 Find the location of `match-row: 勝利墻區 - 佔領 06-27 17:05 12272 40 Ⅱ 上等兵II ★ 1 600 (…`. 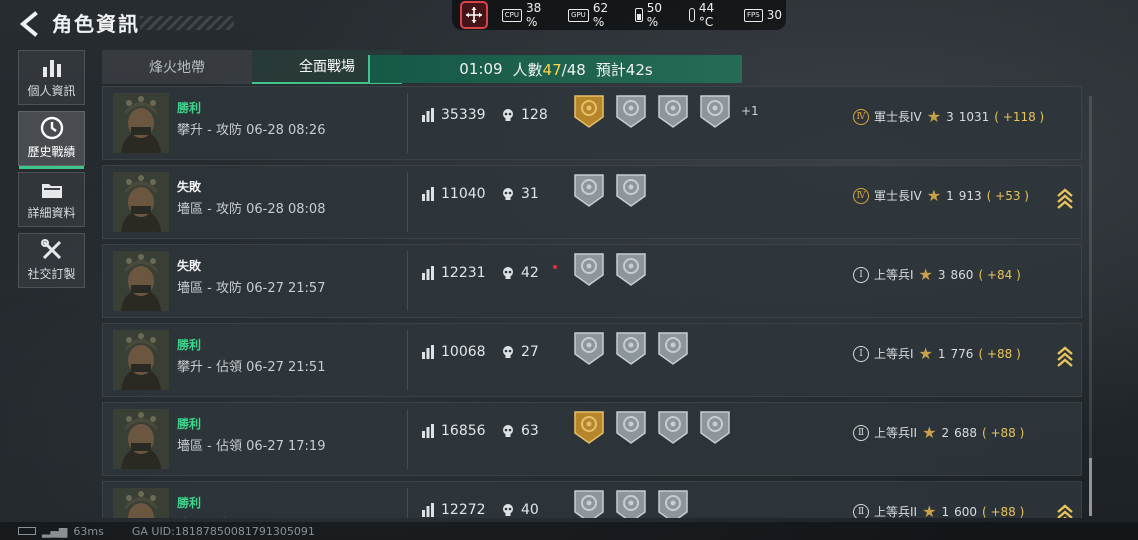

match-row: 勝利墻區 - 佔領 06-27 17:05 12272 40 Ⅱ 上等兵II ★ 1 600 (… is located at coordinates (592, 499).